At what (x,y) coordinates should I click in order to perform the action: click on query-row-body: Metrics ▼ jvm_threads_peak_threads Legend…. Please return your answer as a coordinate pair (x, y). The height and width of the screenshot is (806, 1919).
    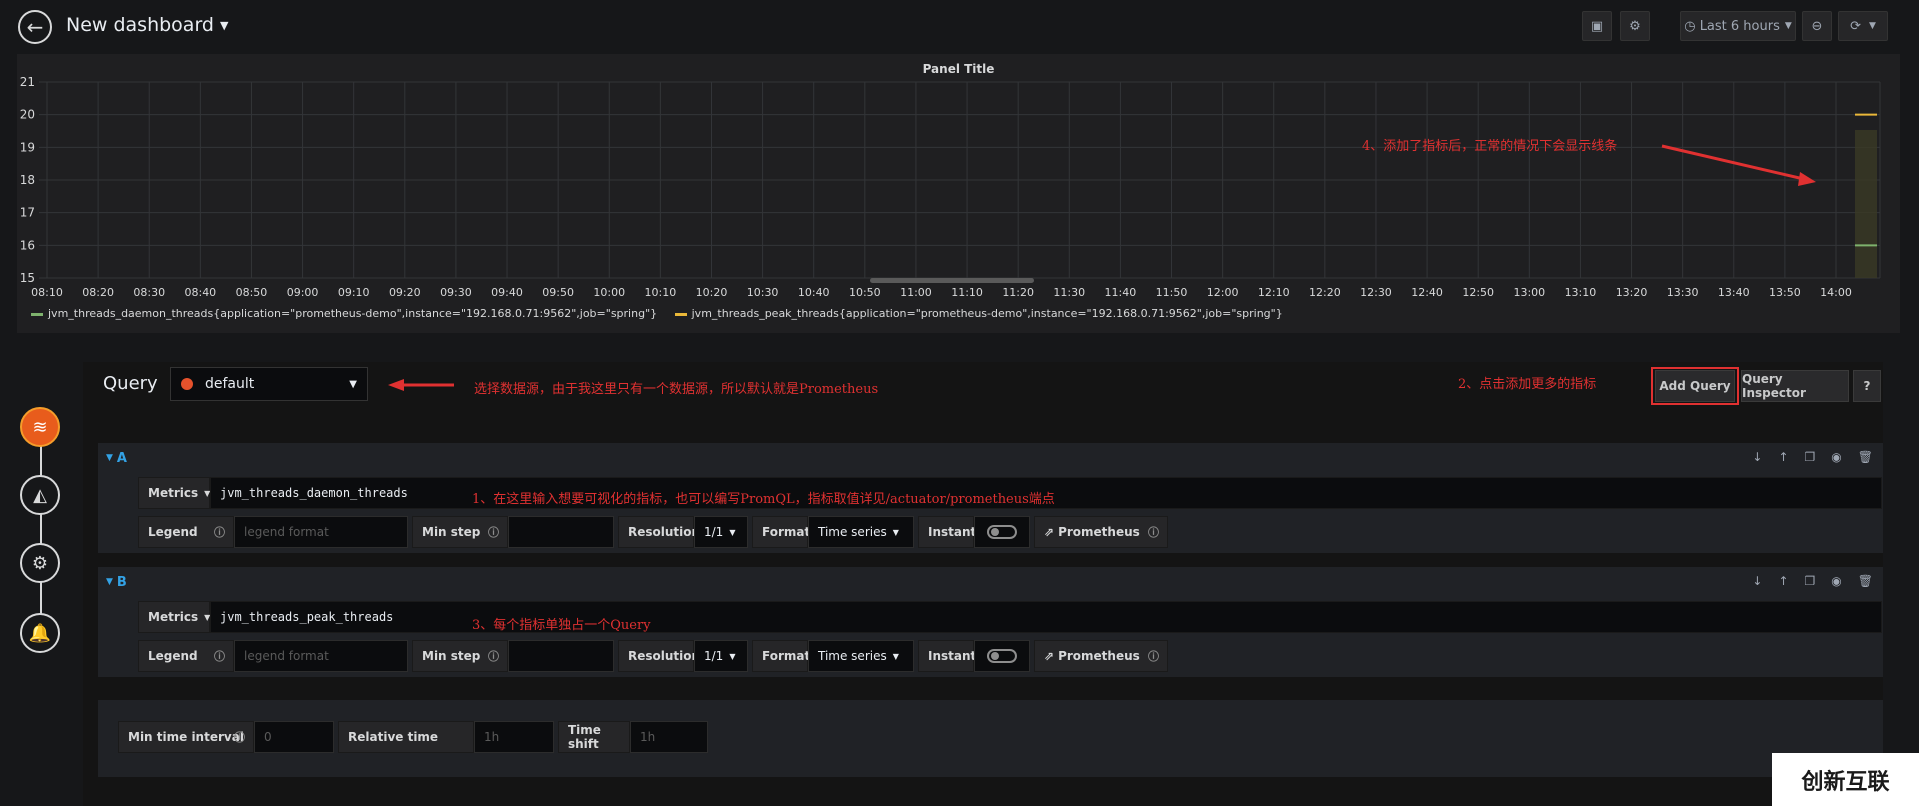
    Looking at the image, I should click on (990, 637).